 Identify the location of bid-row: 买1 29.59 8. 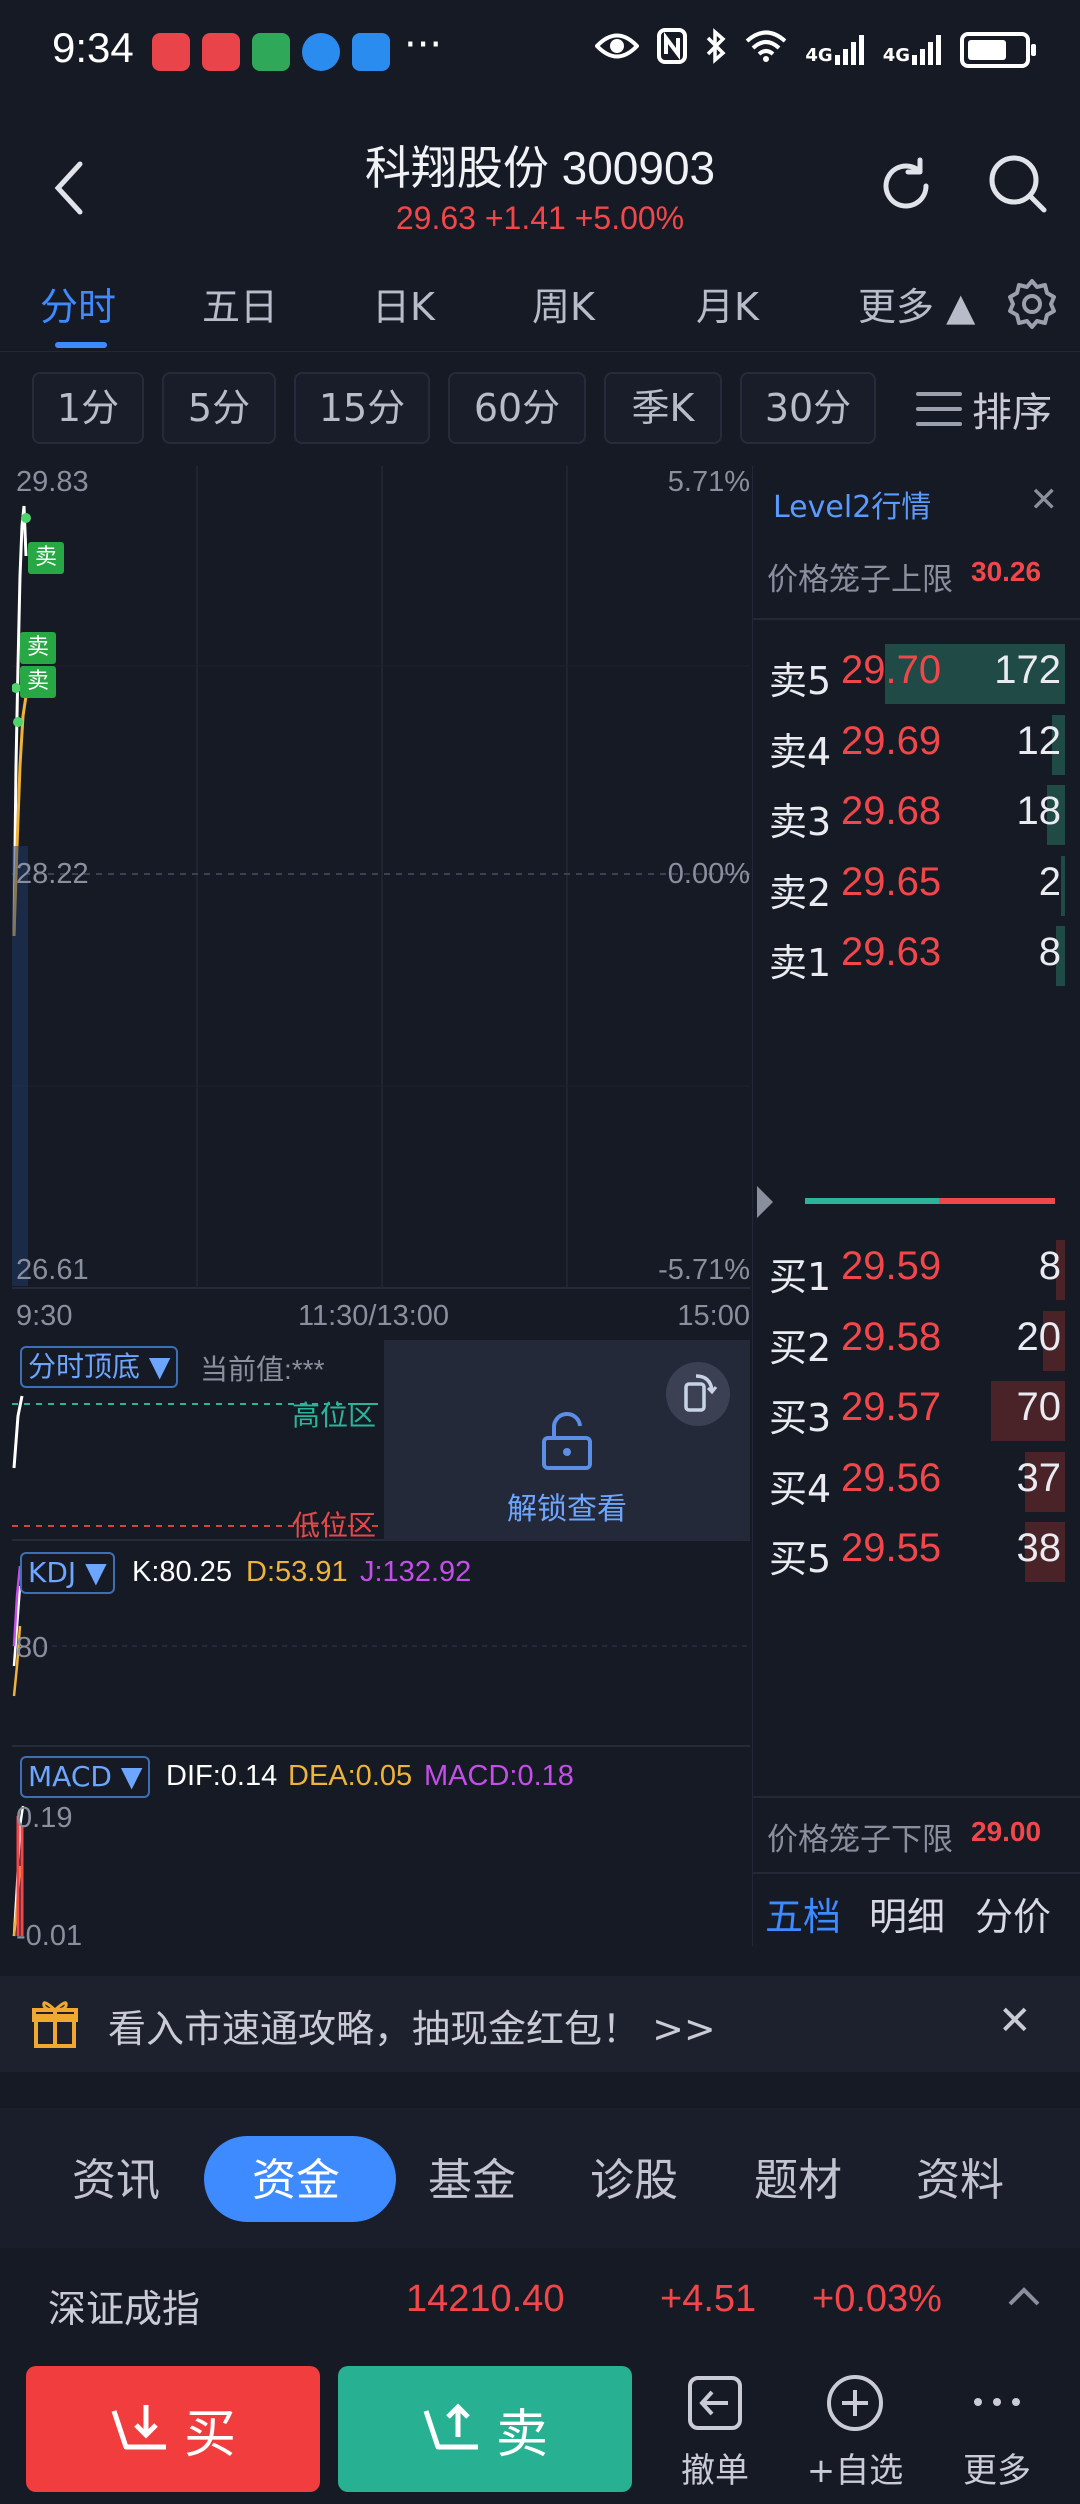
(915, 1269).